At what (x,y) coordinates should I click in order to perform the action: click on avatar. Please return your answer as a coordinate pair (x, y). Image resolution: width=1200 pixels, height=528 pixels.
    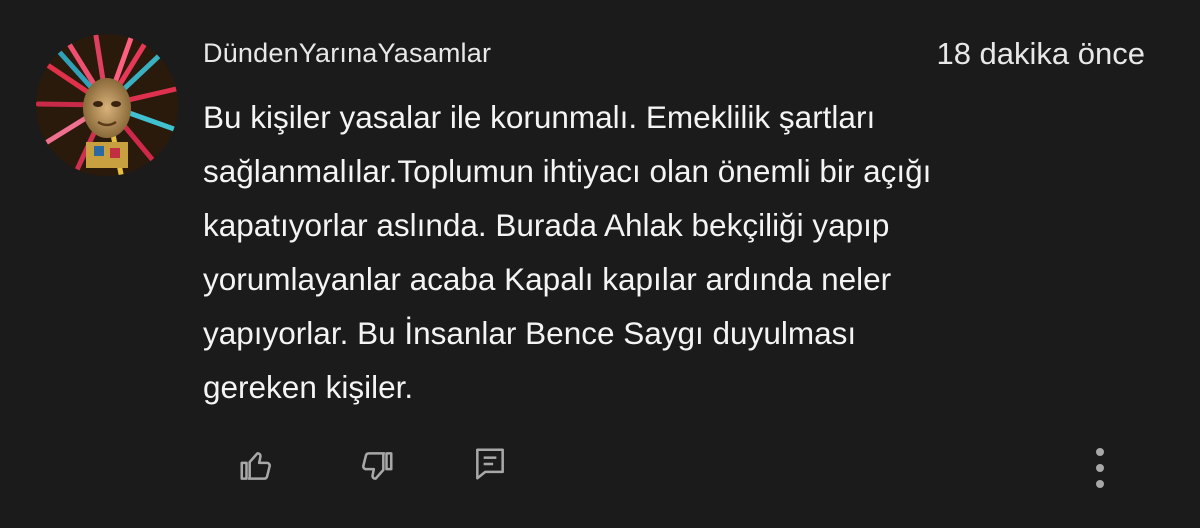
    Looking at the image, I should click on (107, 105).